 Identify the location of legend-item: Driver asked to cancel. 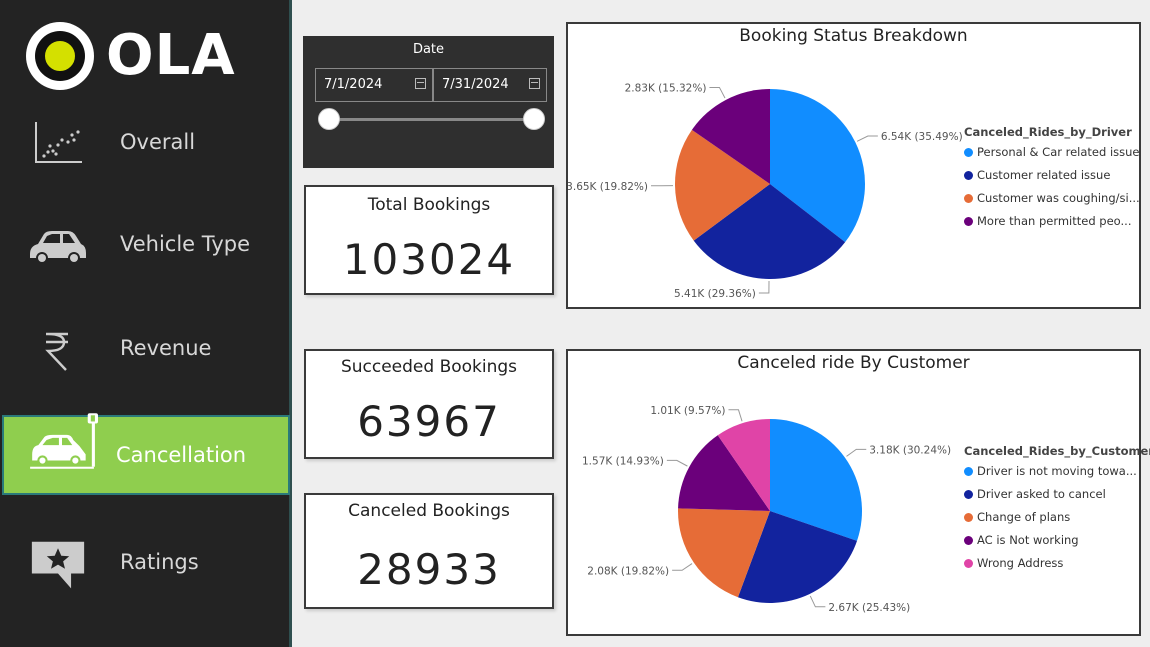
(1057, 498).